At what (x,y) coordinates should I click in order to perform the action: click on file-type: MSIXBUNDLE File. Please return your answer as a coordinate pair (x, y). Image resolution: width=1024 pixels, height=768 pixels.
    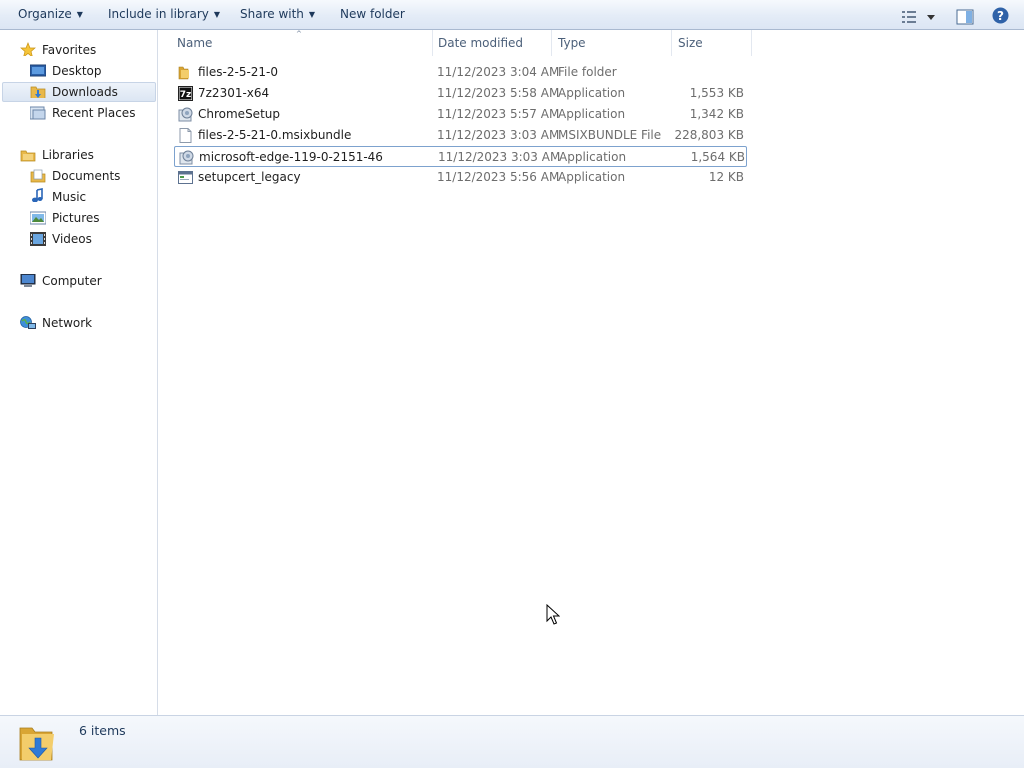
    Looking at the image, I should click on (610, 135).